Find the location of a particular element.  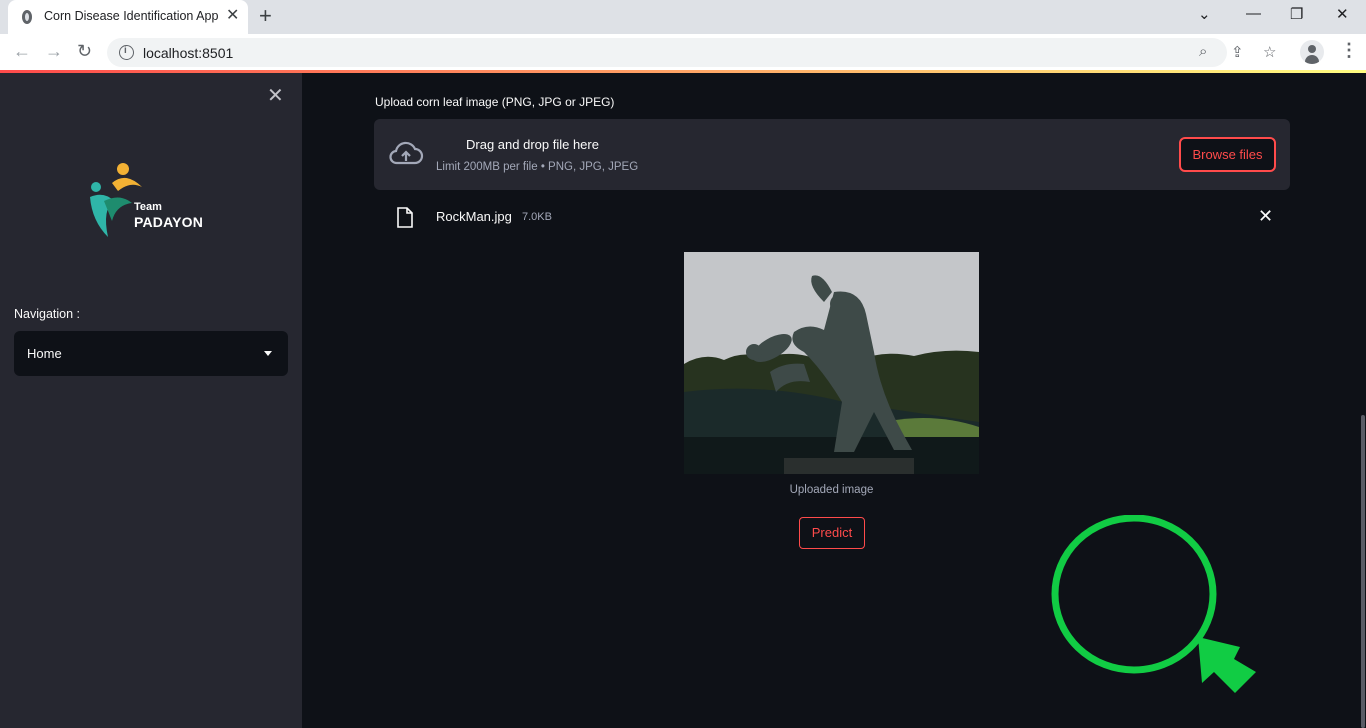

tab-search-chevron-icon: ⌄ is located at coordinates (1204, 14).